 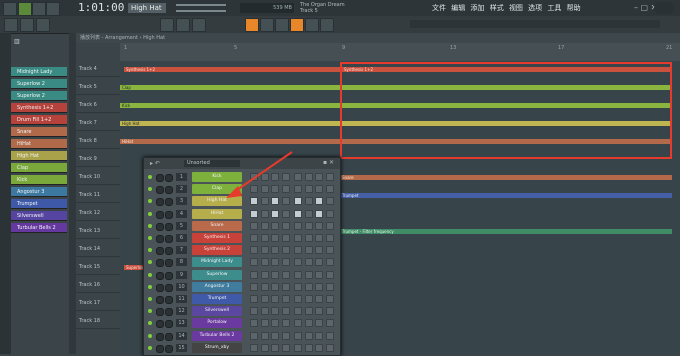 I want to click on channel-row: 13 Portalow, so click(x=243, y=323).